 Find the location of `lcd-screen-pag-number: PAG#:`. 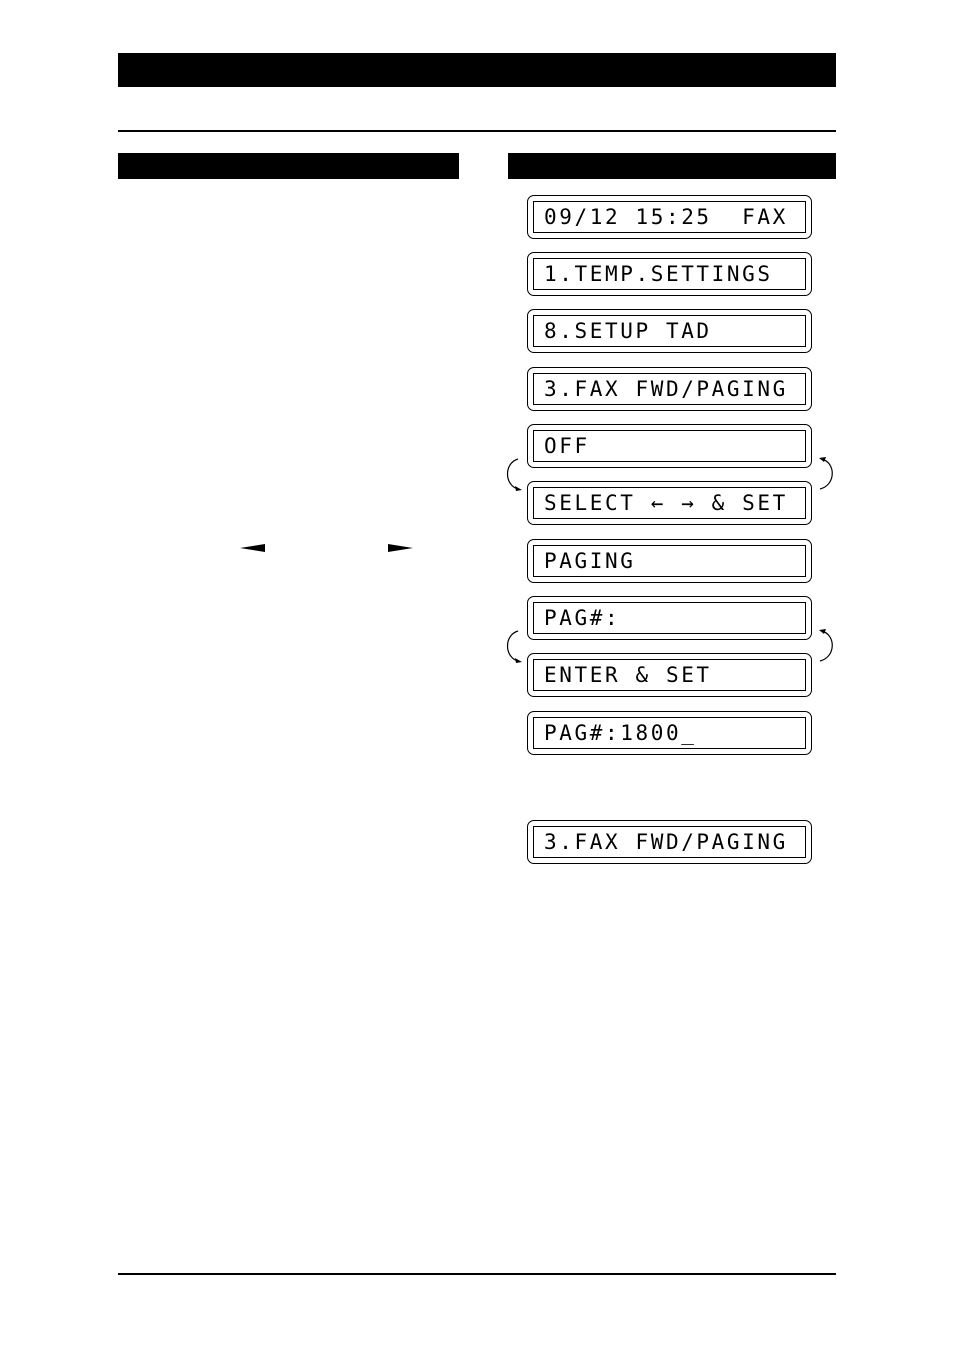

lcd-screen-pag-number: PAG#: is located at coordinates (669, 618).